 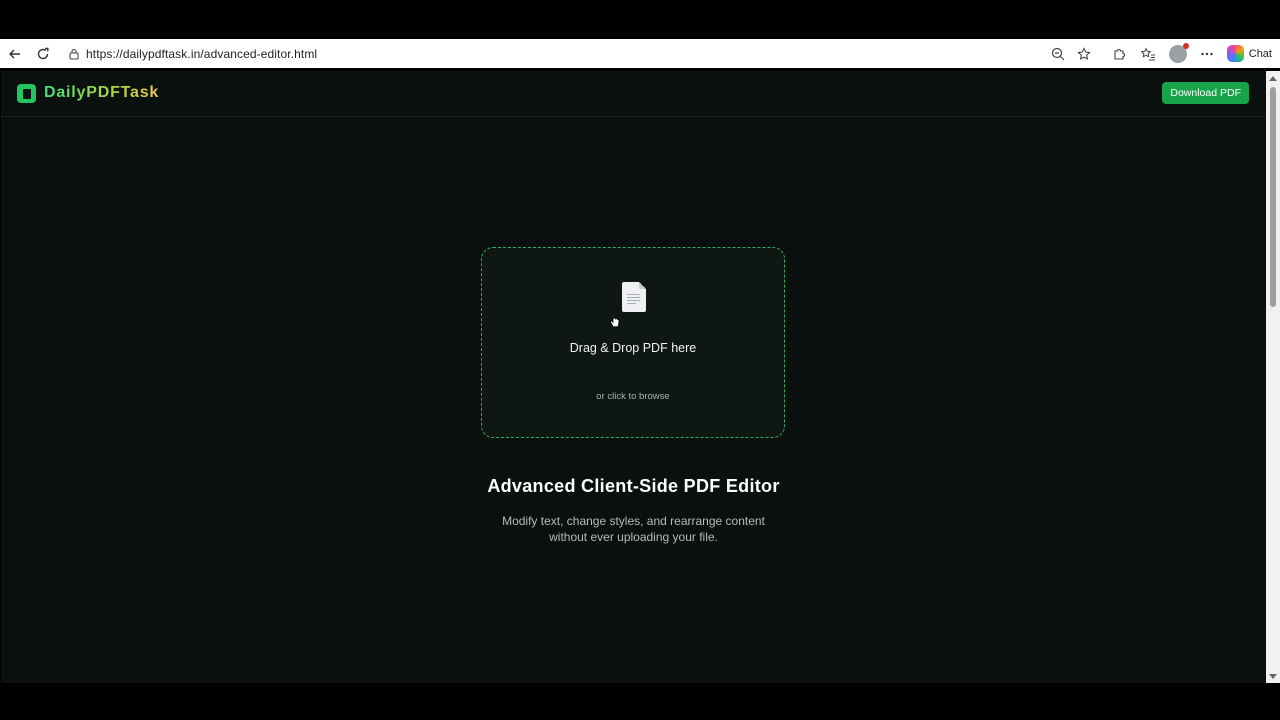 What do you see at coordinates (1235, 53) in the screenshot?
I see `copilot-icon` at bounding box center [1235, 53].